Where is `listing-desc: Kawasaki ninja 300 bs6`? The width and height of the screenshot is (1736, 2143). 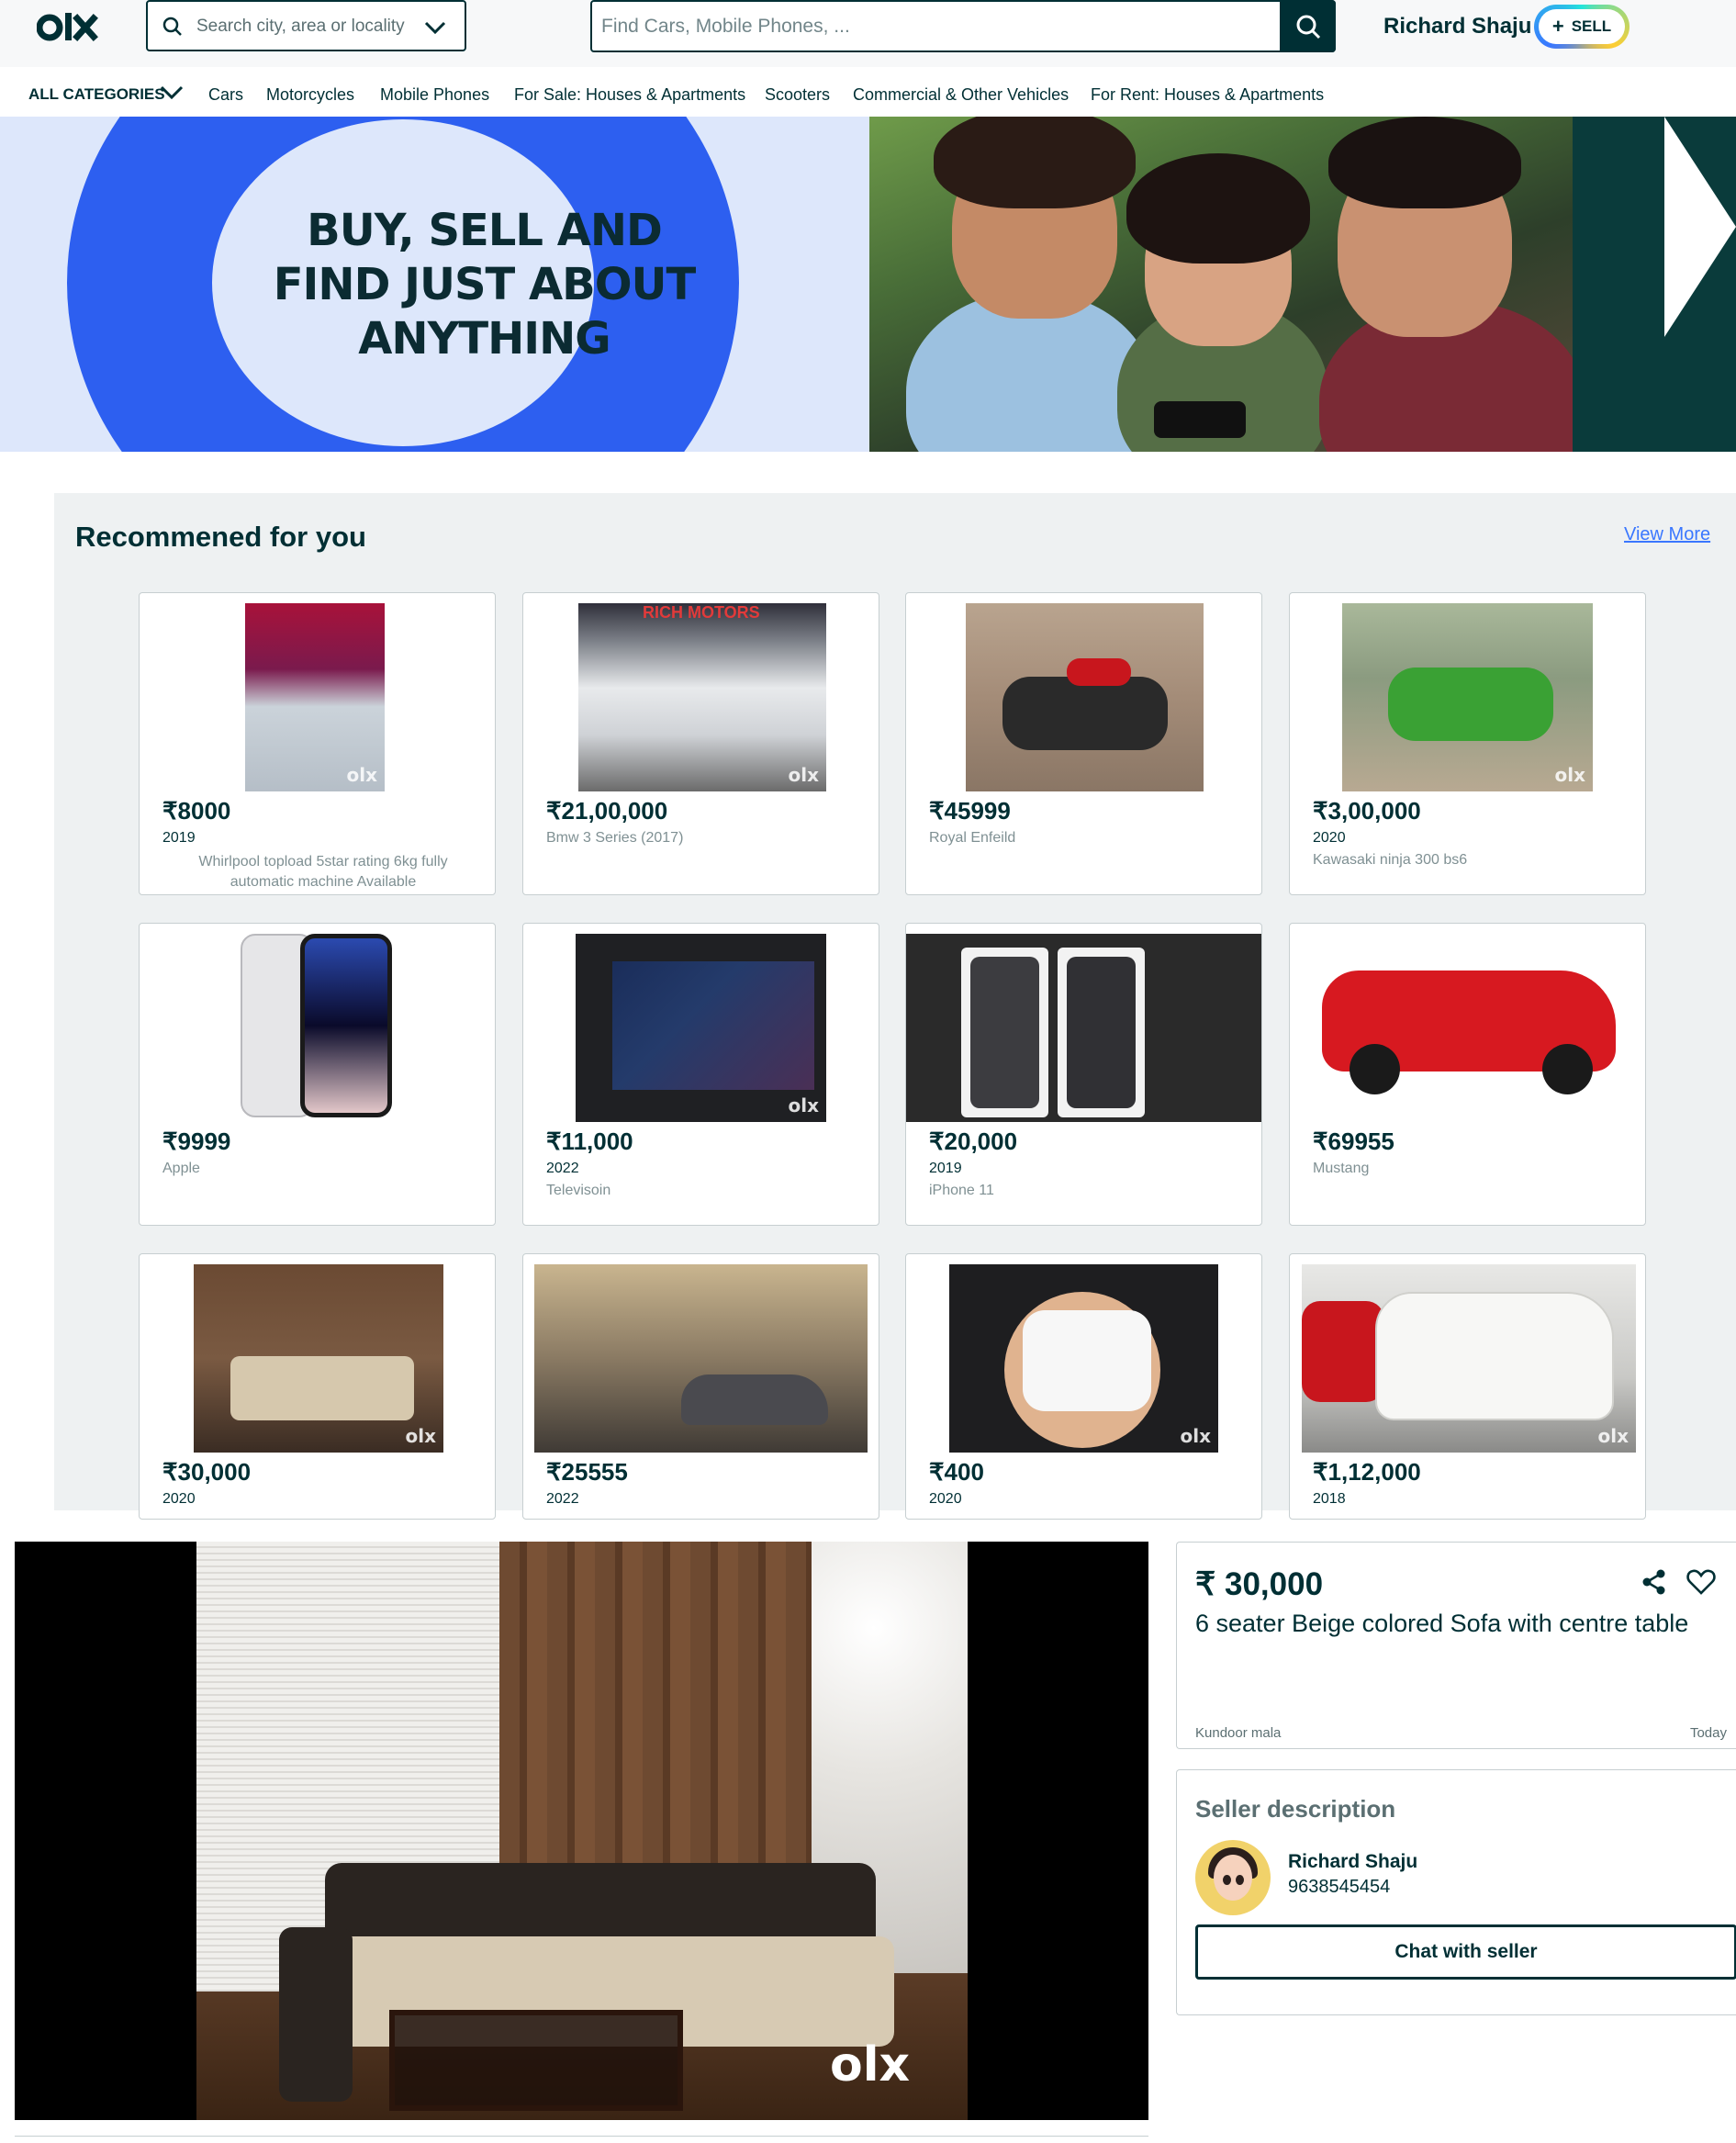 listing-desc: Kawasaki ninja 300 bs6 is located at coordinates (1390, 860).